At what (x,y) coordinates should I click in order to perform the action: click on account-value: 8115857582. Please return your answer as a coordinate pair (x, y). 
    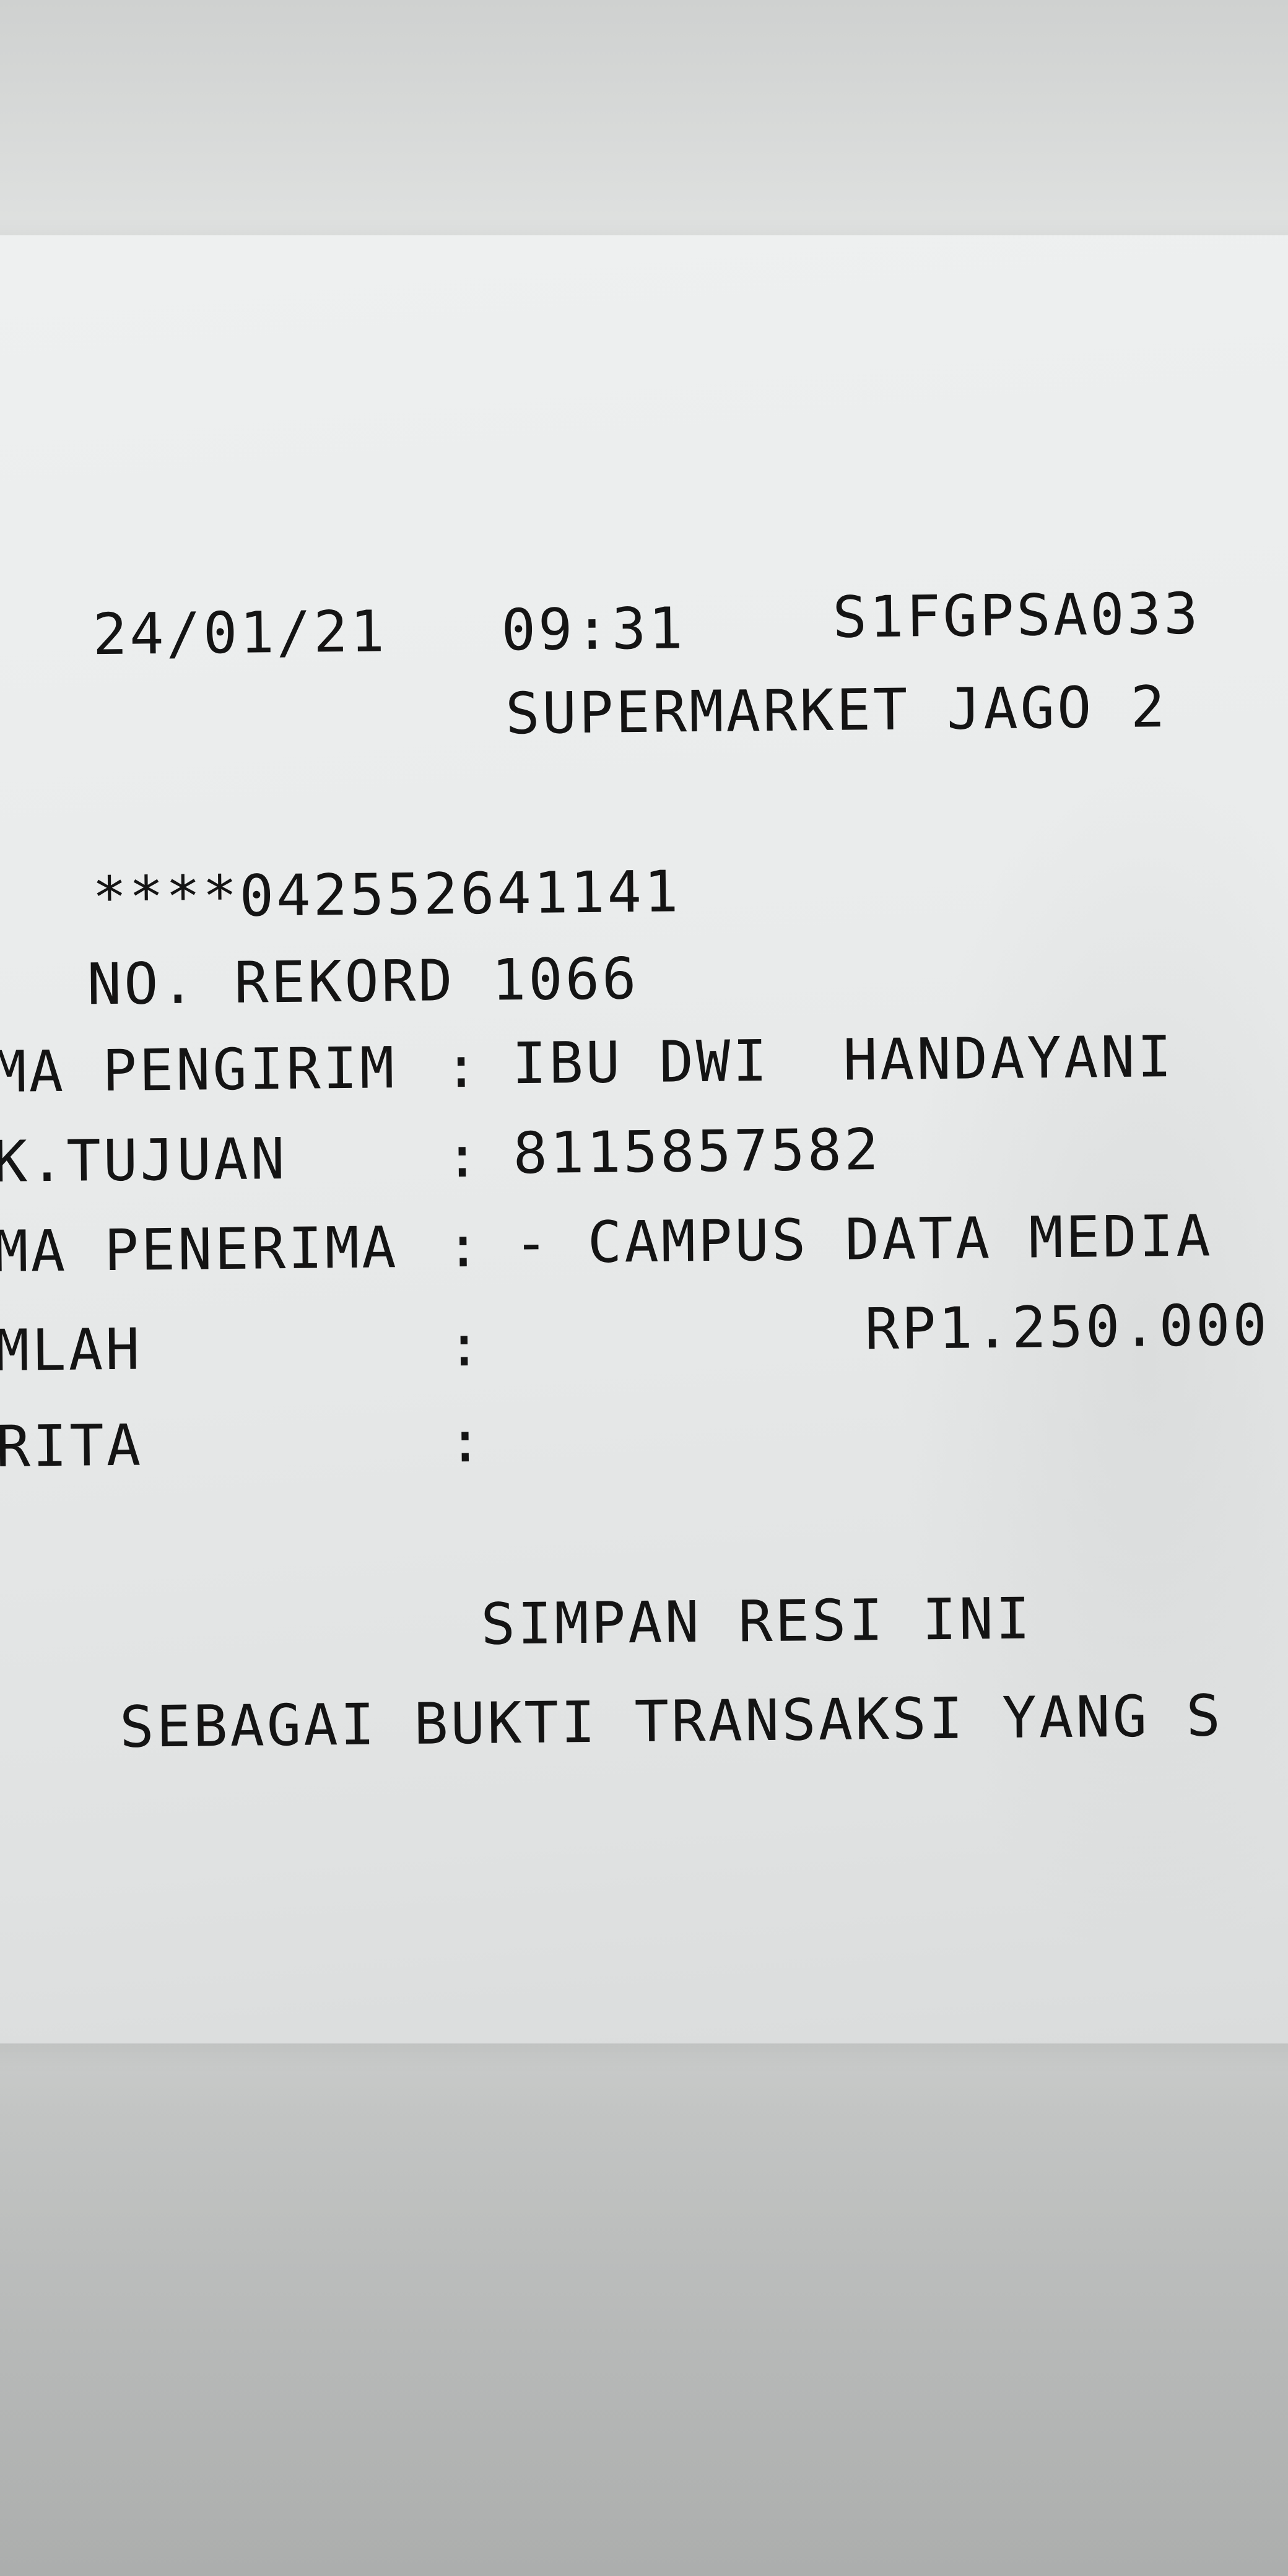
    Looking at the image, I should click on (697, 1151).